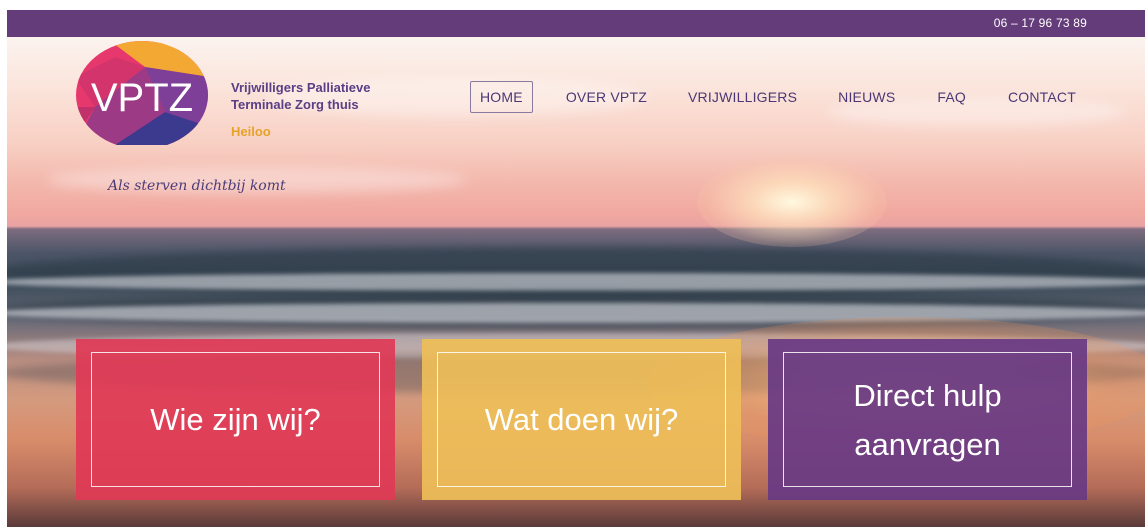  I want to click on logo-line-2: Terminale Zorg thuis, so click(295, 104).